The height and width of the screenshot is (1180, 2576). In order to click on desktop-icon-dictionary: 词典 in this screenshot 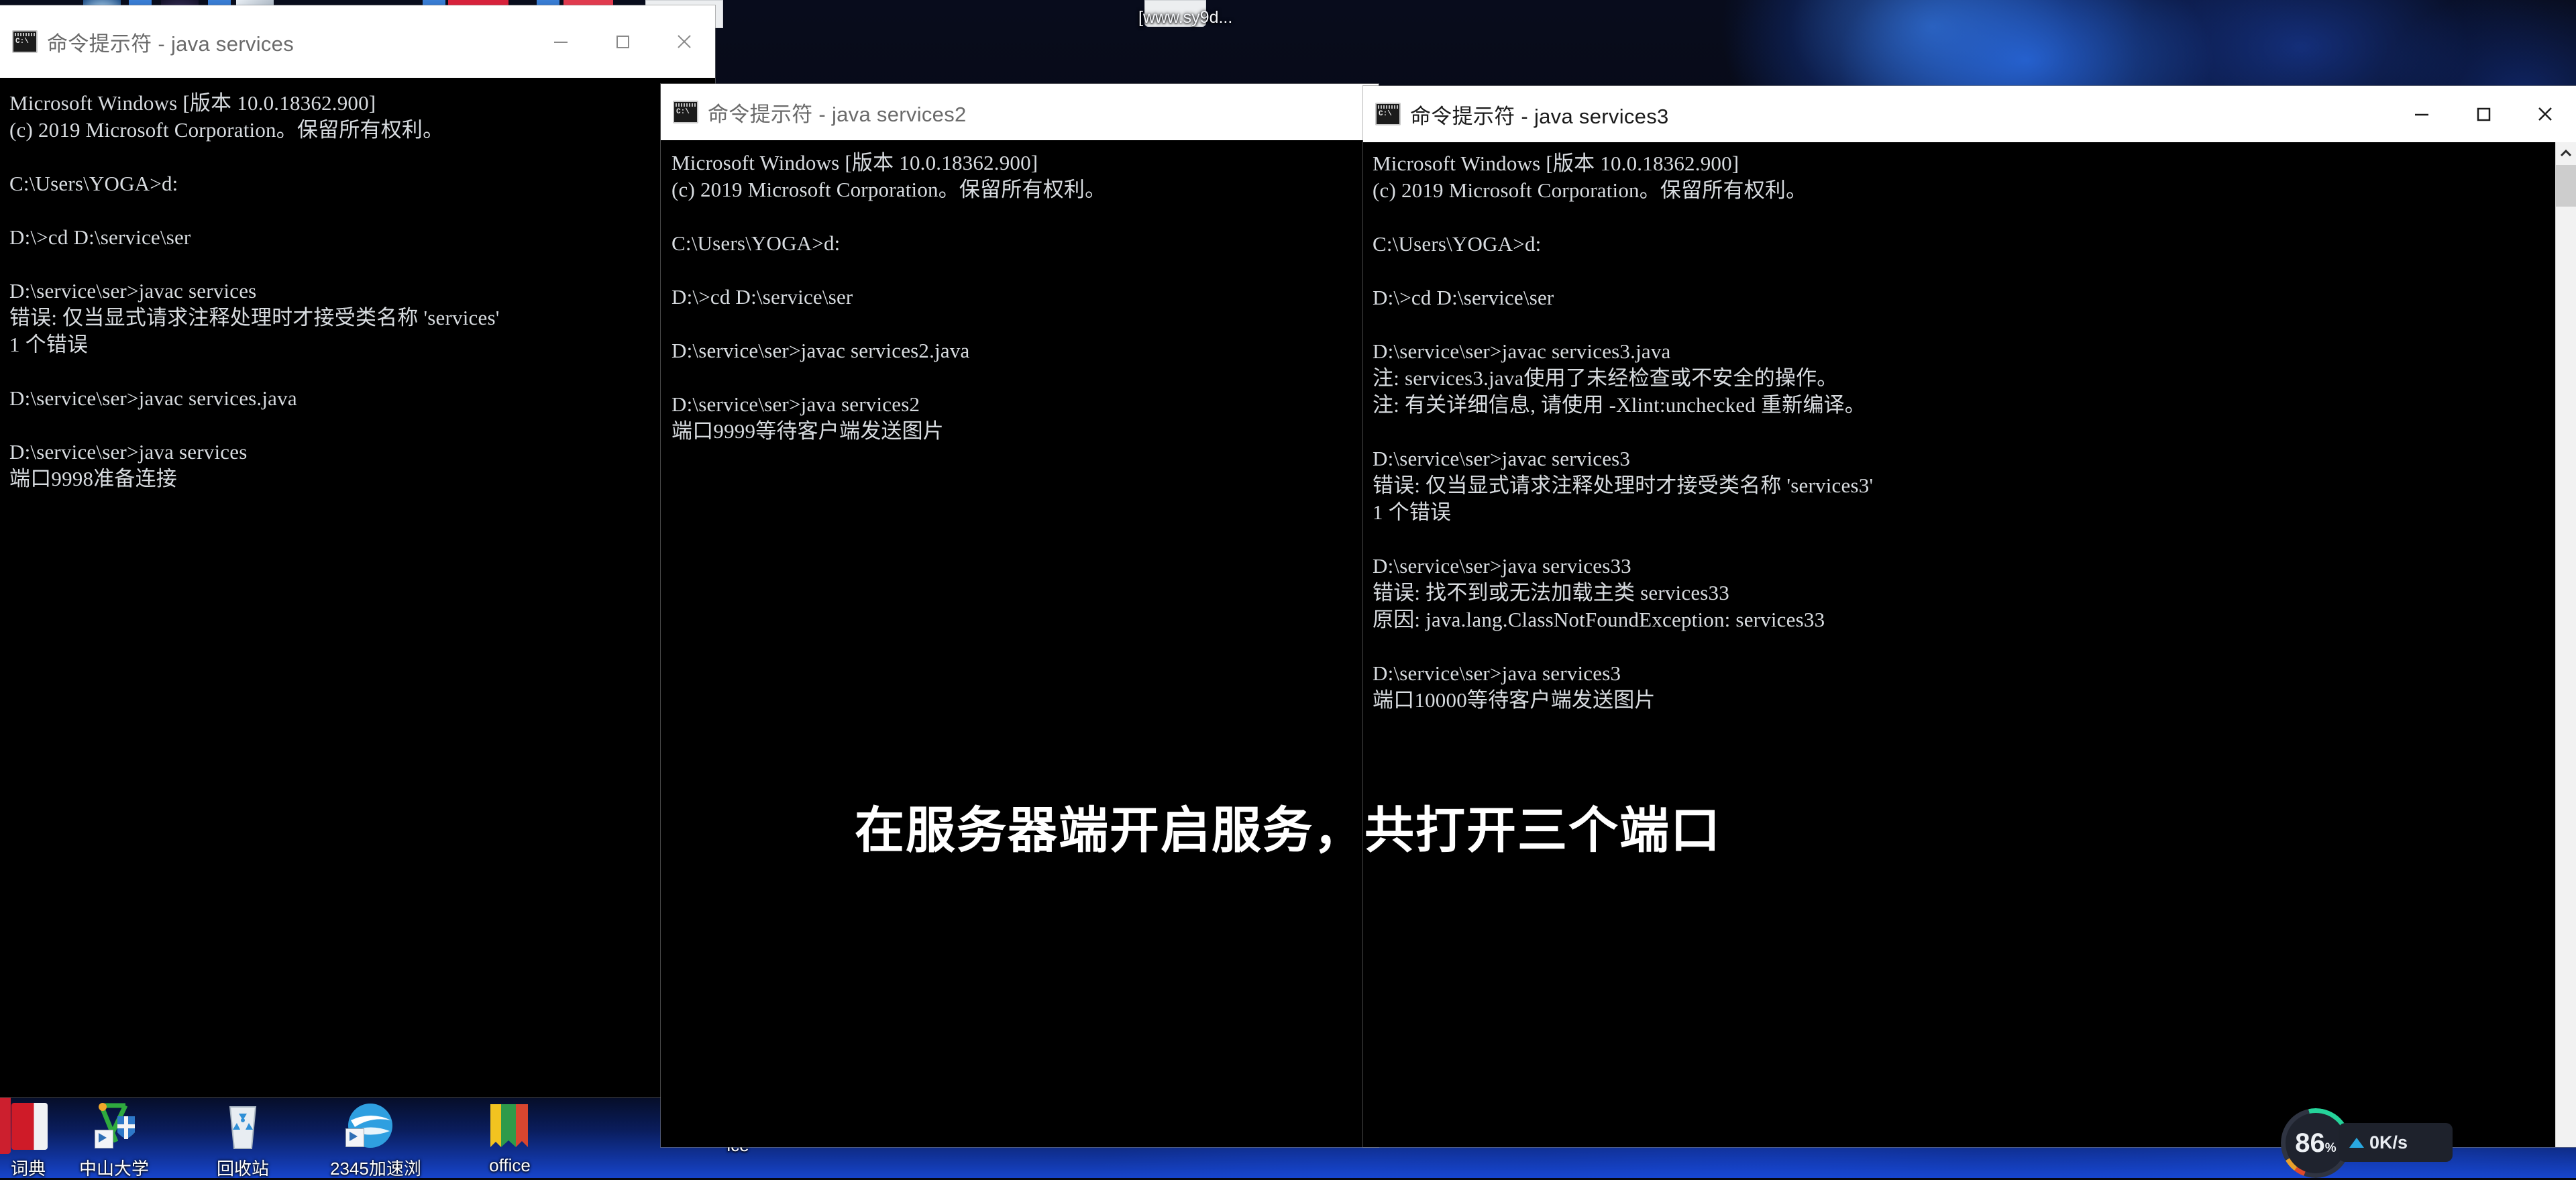, I will do `click(34, 1140)`.